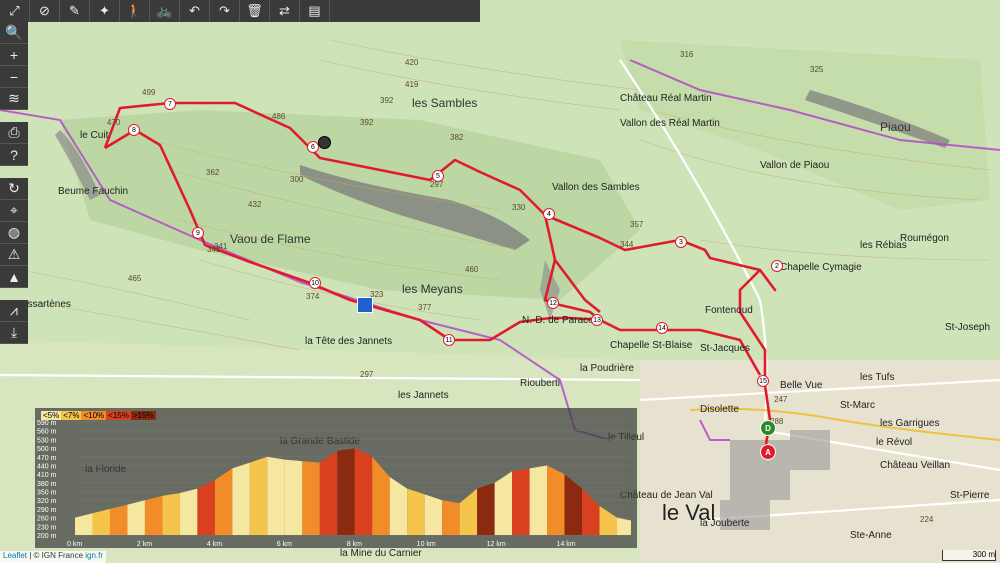 Image resolution: width=1000 pixels, height=563 pixels. Describe the element at coordinates (666, 98) in the screenshot. I see `map-place-label: Château Réal Martin` at that location.